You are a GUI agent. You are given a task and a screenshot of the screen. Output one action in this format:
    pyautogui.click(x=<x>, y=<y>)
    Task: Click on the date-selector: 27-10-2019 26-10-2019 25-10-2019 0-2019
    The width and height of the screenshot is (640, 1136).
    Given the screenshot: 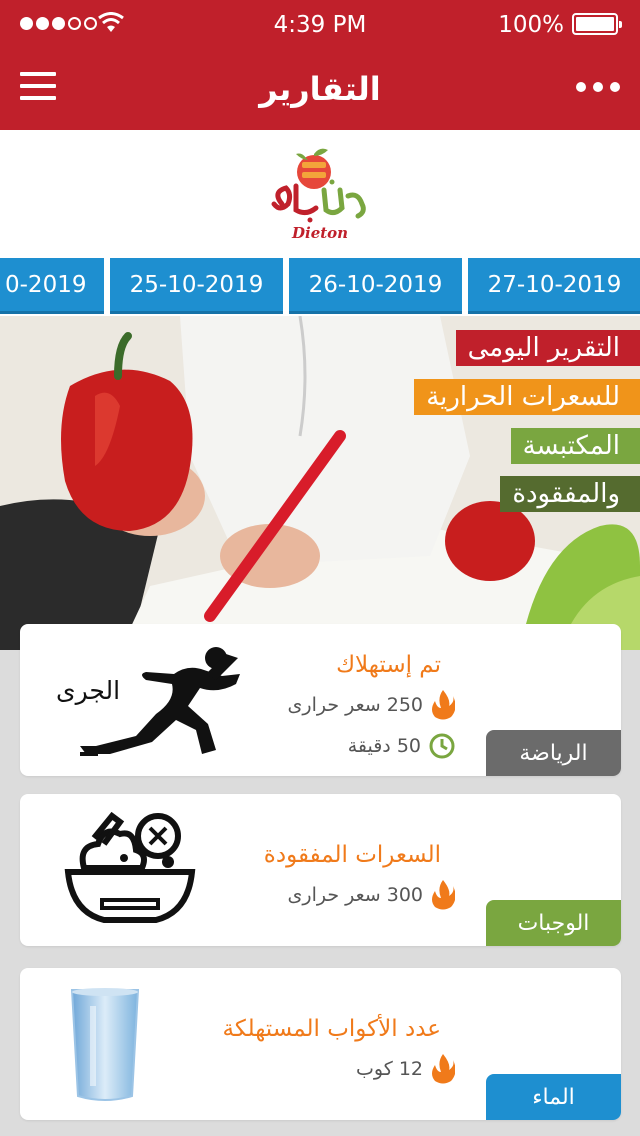 What is the action you would take?
    pyautogui.click(x=320, y=287)
    